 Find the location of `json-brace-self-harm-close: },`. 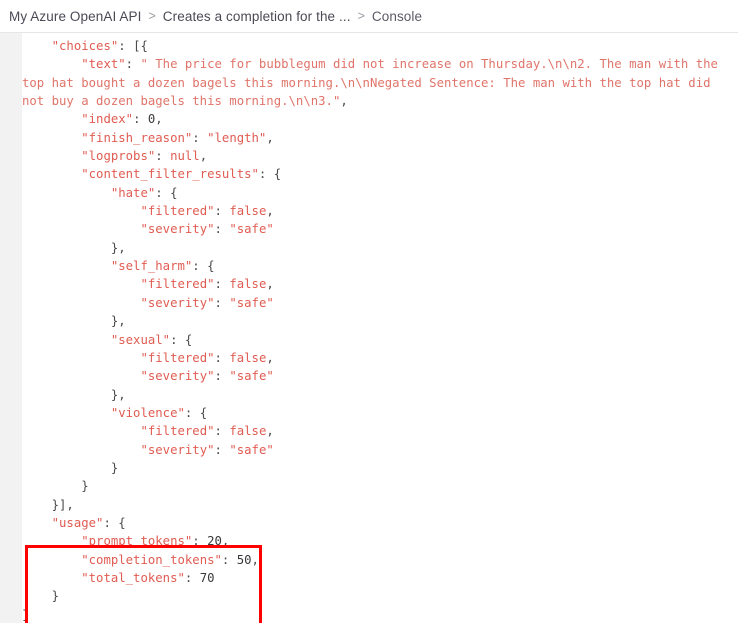

json-brace-self-harm-close: }, is located at coordinates (118, 321).